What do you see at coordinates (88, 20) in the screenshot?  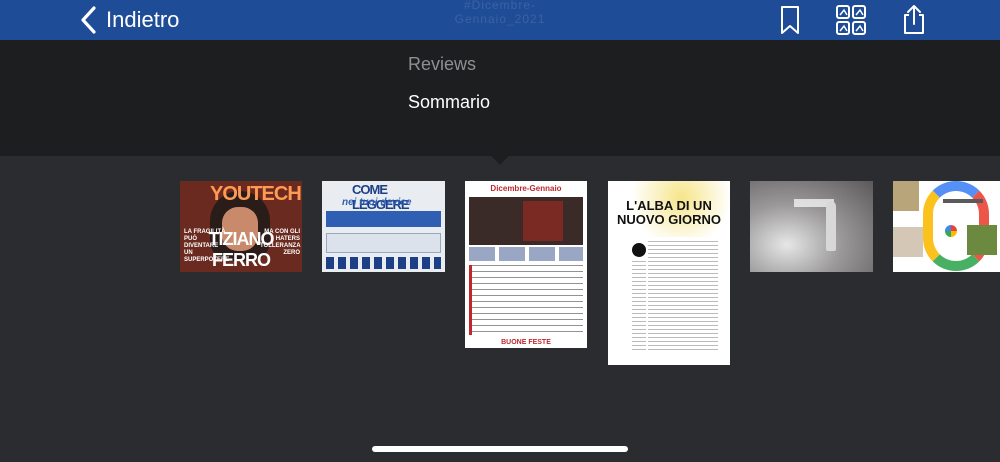 I see `chevron-left-icon` at bounding box center [88, 20].